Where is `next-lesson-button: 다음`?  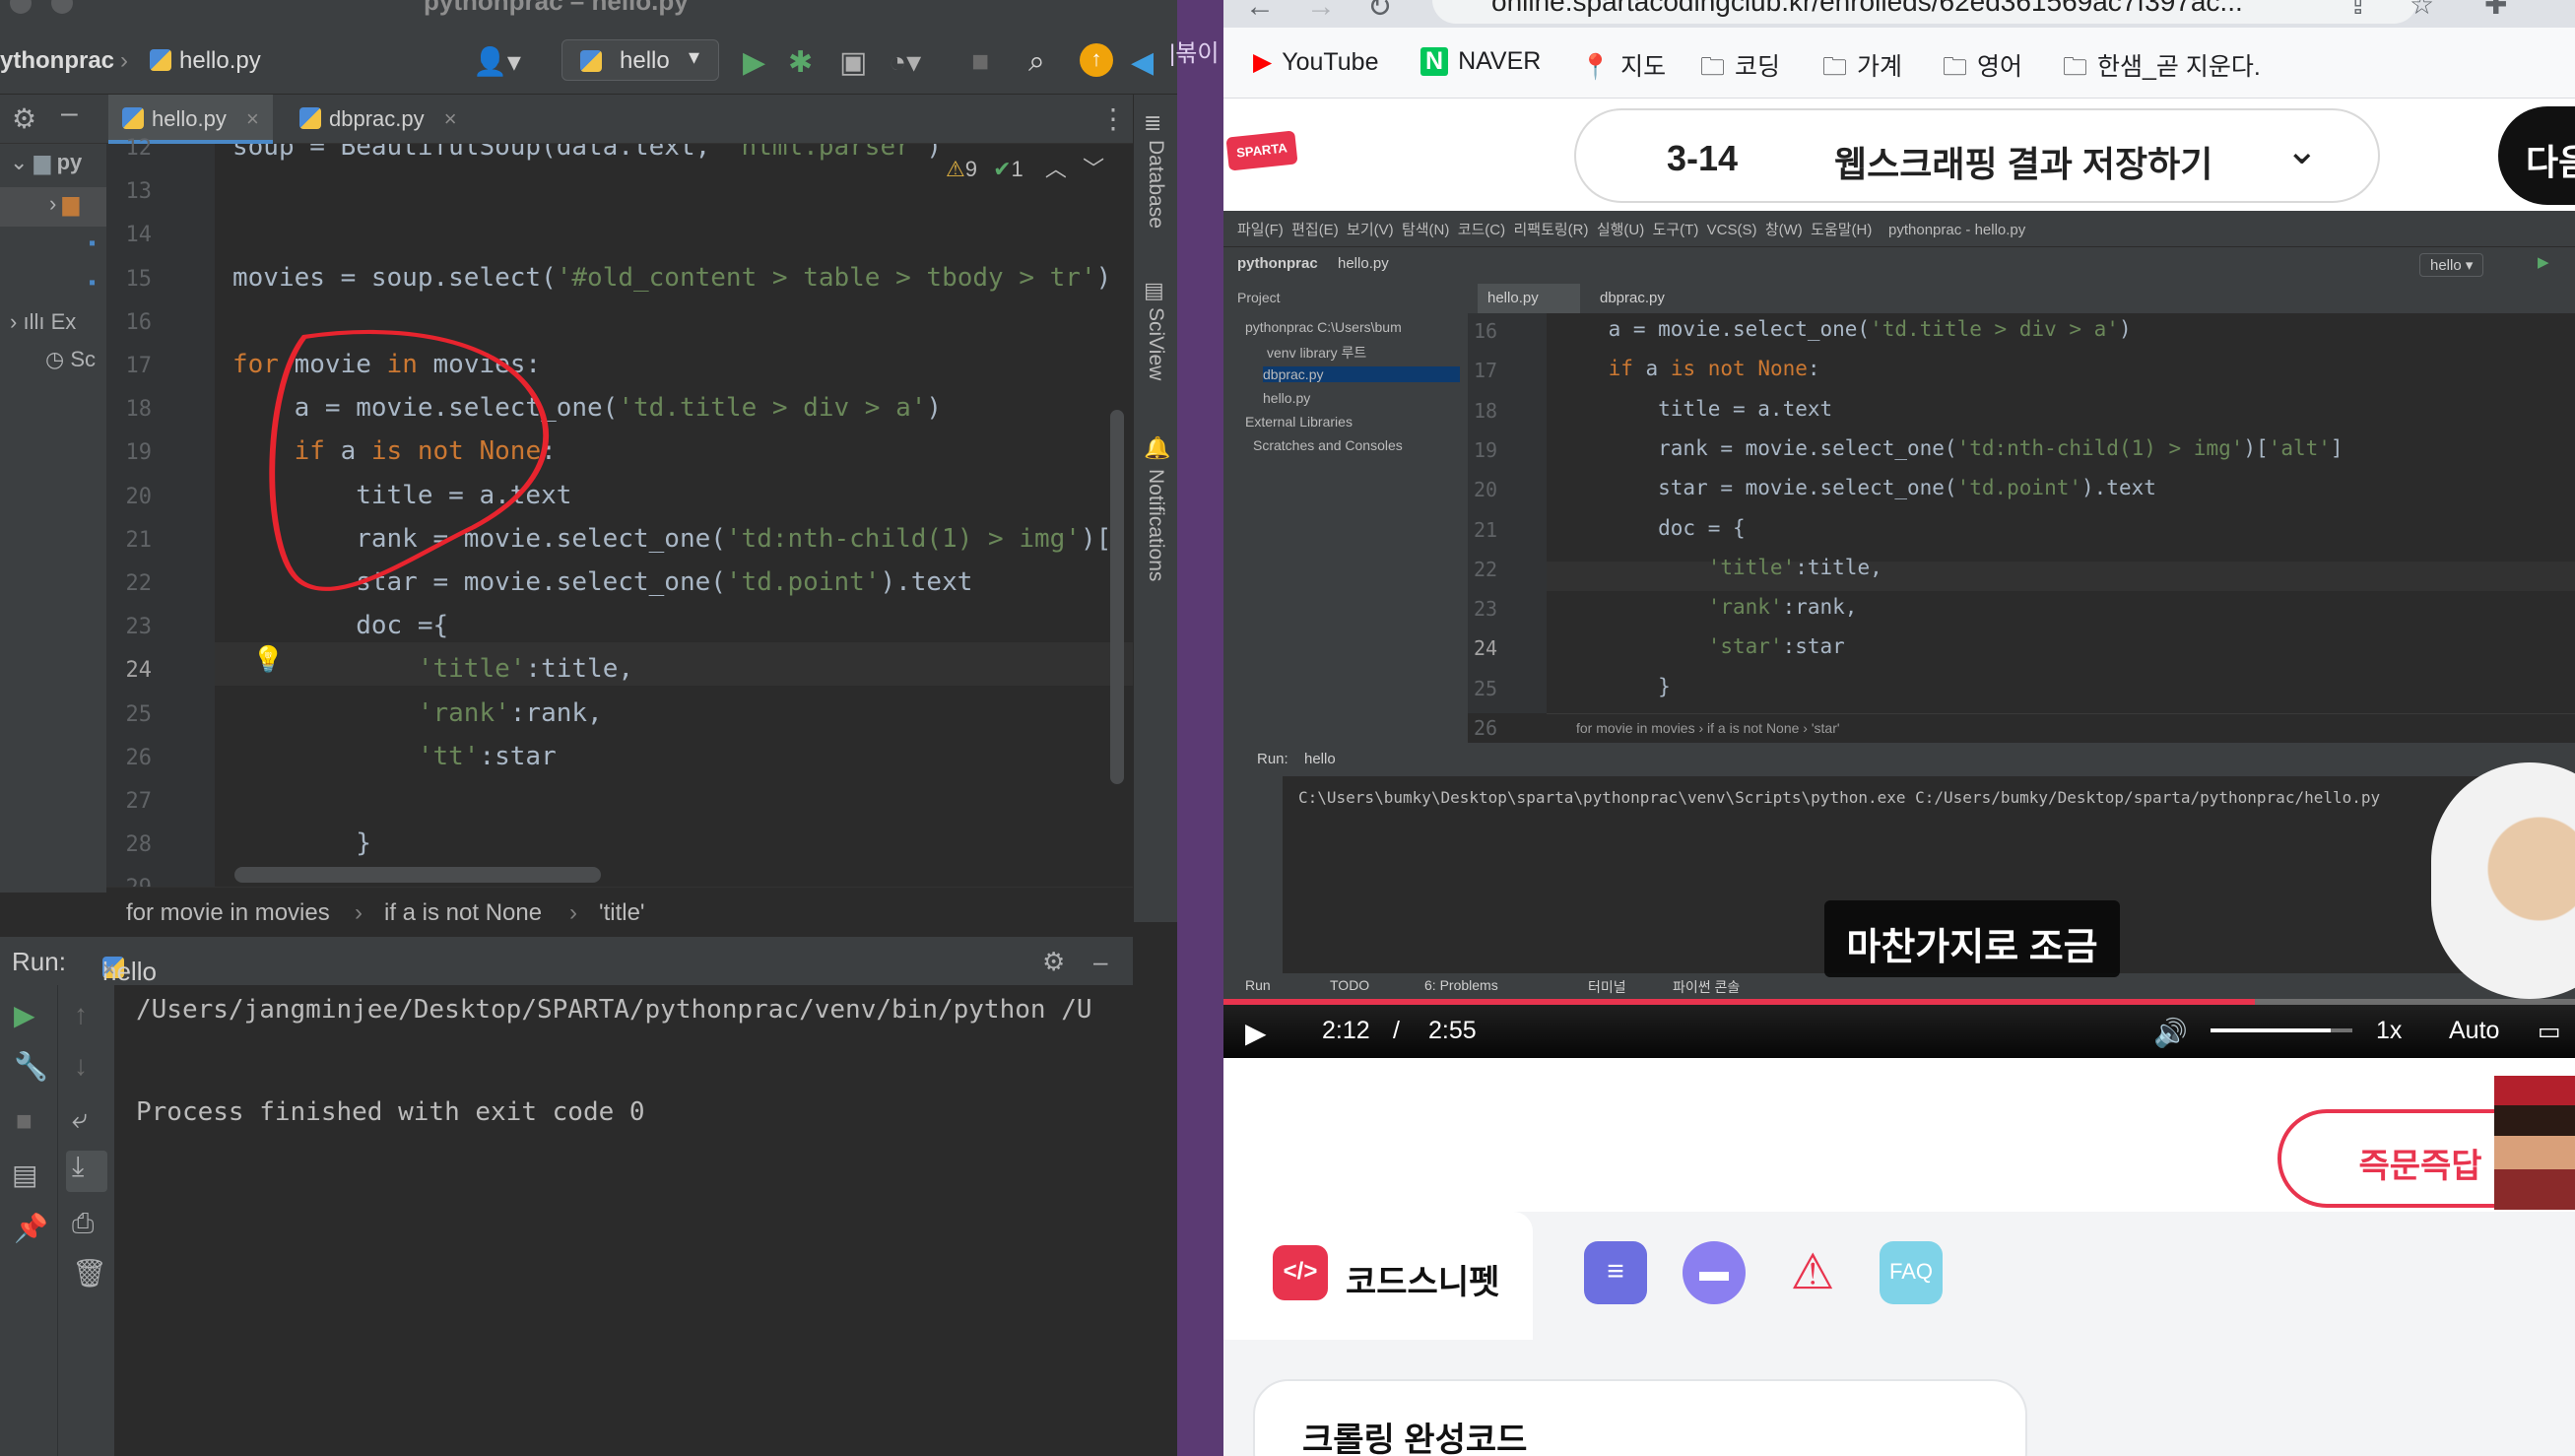 next-lesson-button: 다음 is located at coordinates (2536, 155).